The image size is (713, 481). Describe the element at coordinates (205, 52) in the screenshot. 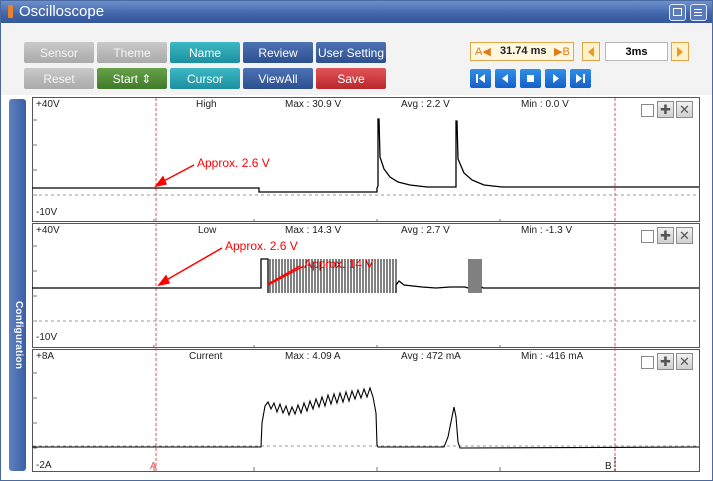

I see `name-button: Name` at that location.